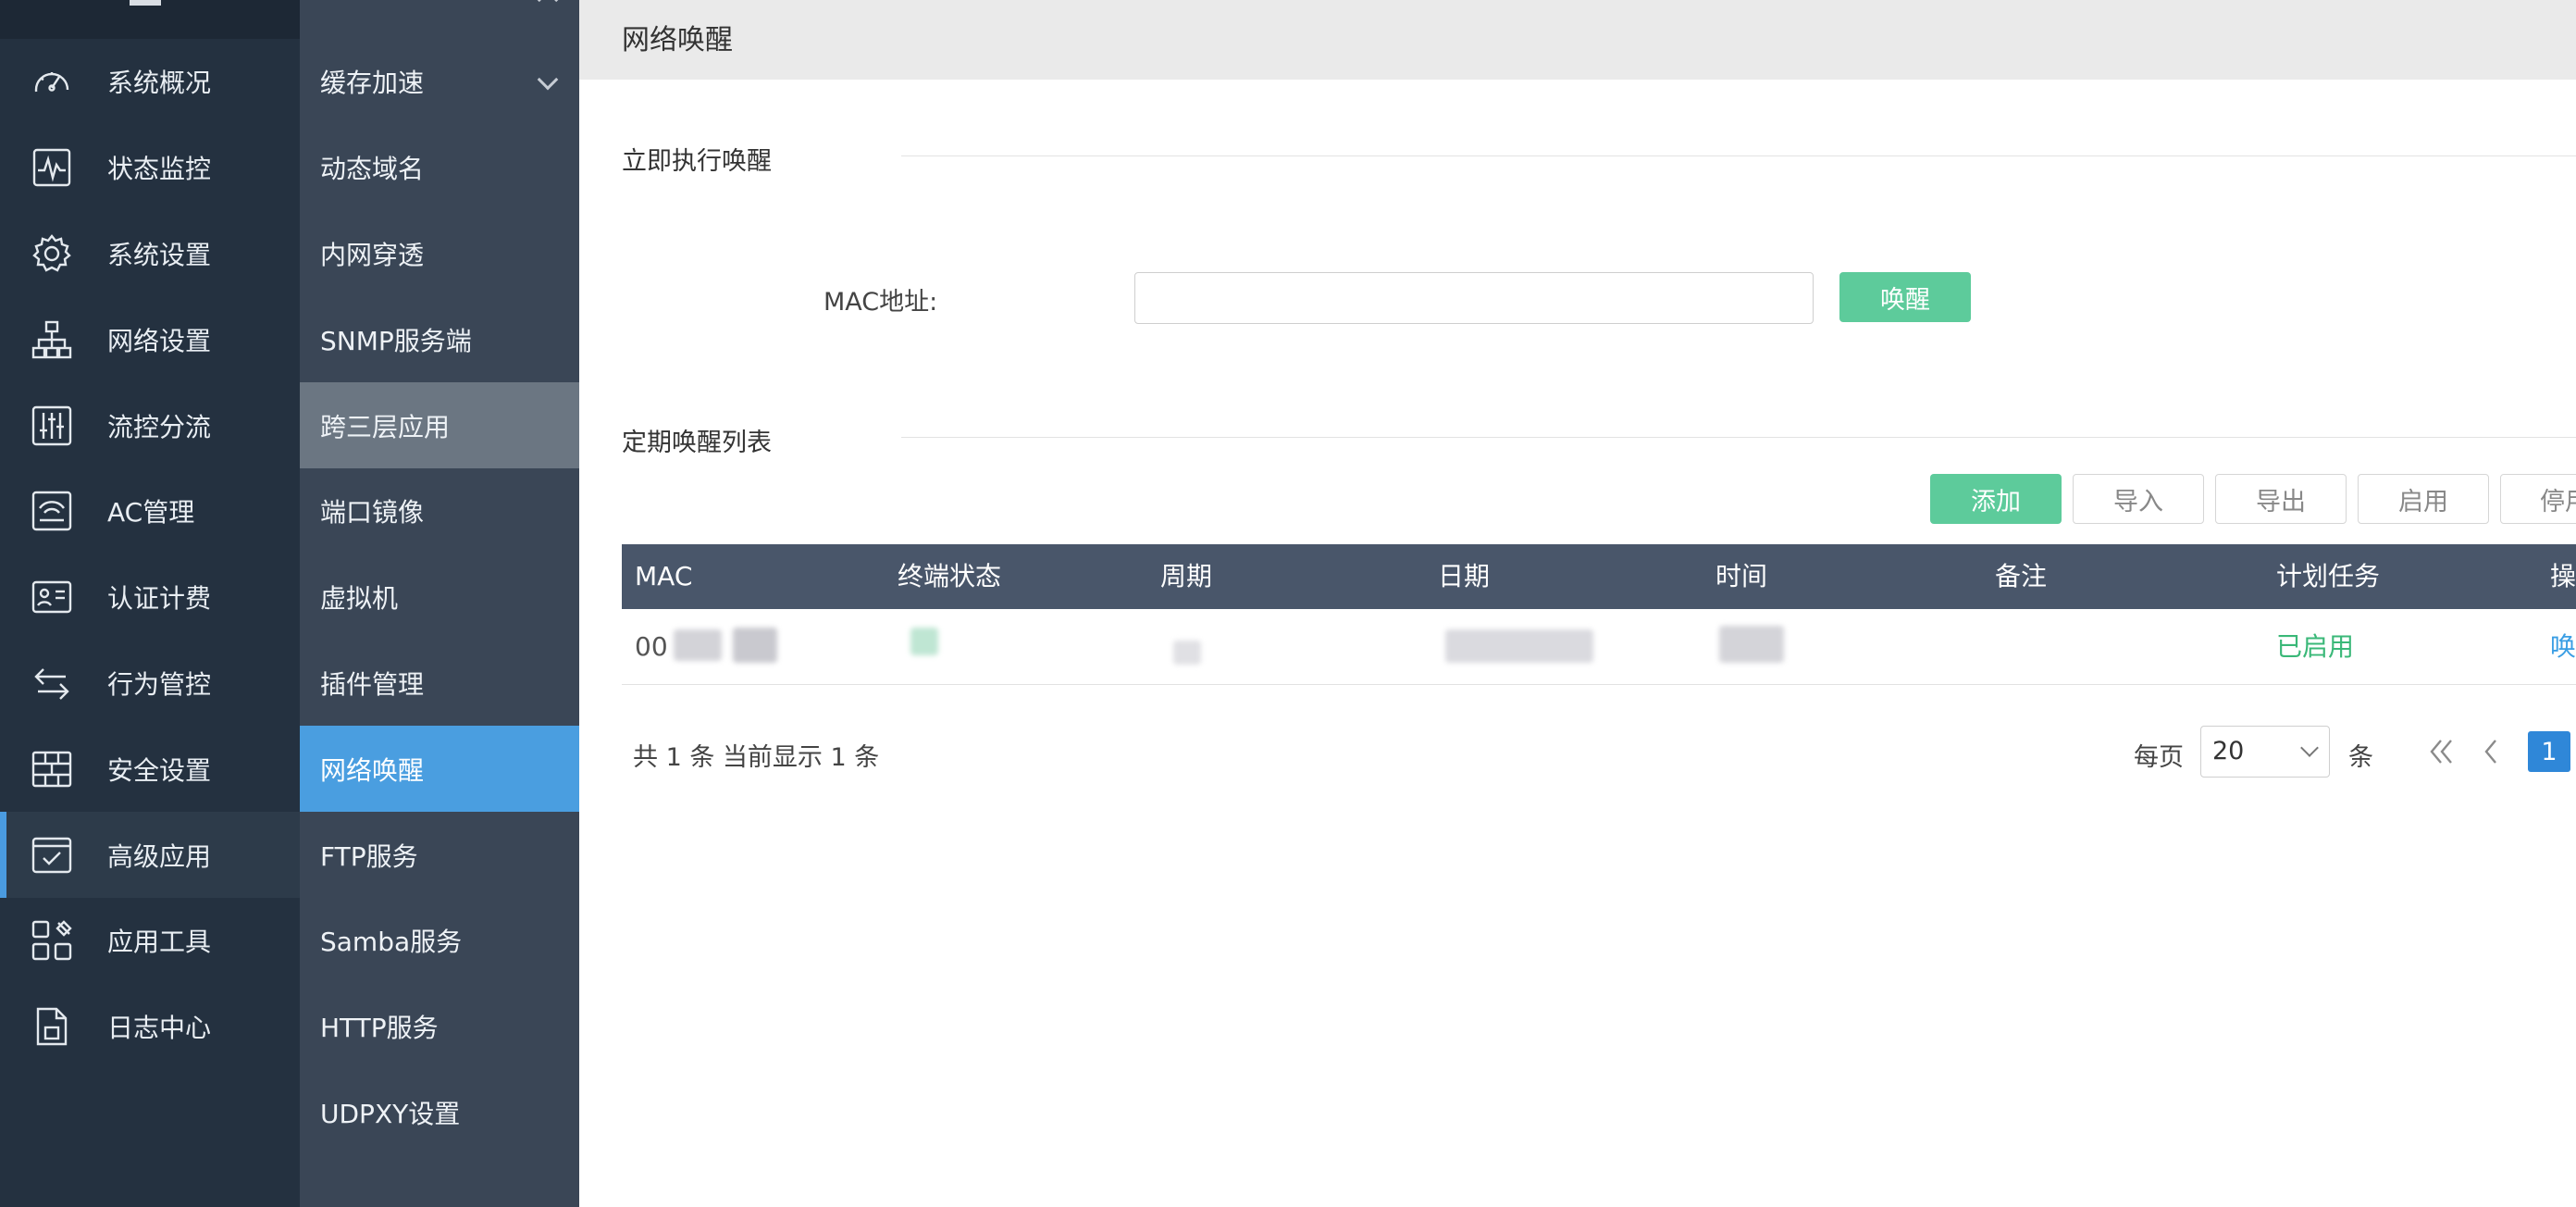  What do you see at coordinates (2281, 499) in the screenshot?
I see `export-button: 导出` at bounding box center [2281, 499].